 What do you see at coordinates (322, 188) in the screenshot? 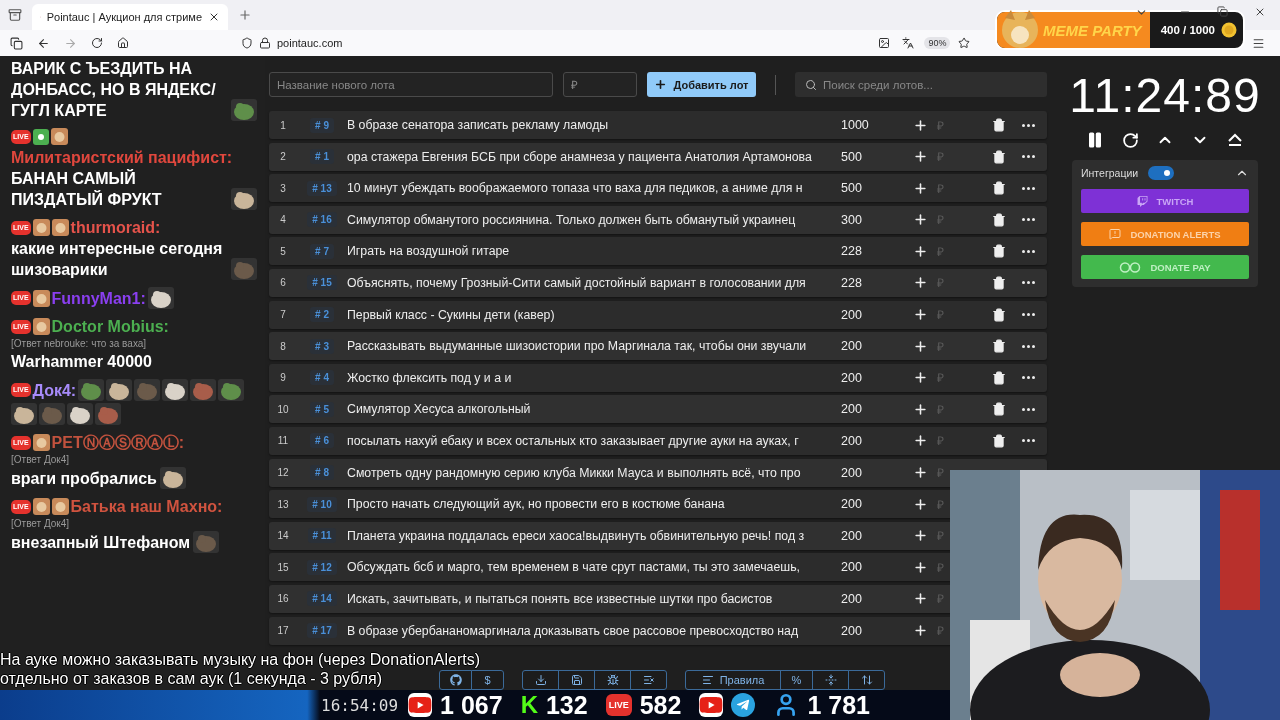
I see `lot-id: # 13` at bounding box center [322, 188].